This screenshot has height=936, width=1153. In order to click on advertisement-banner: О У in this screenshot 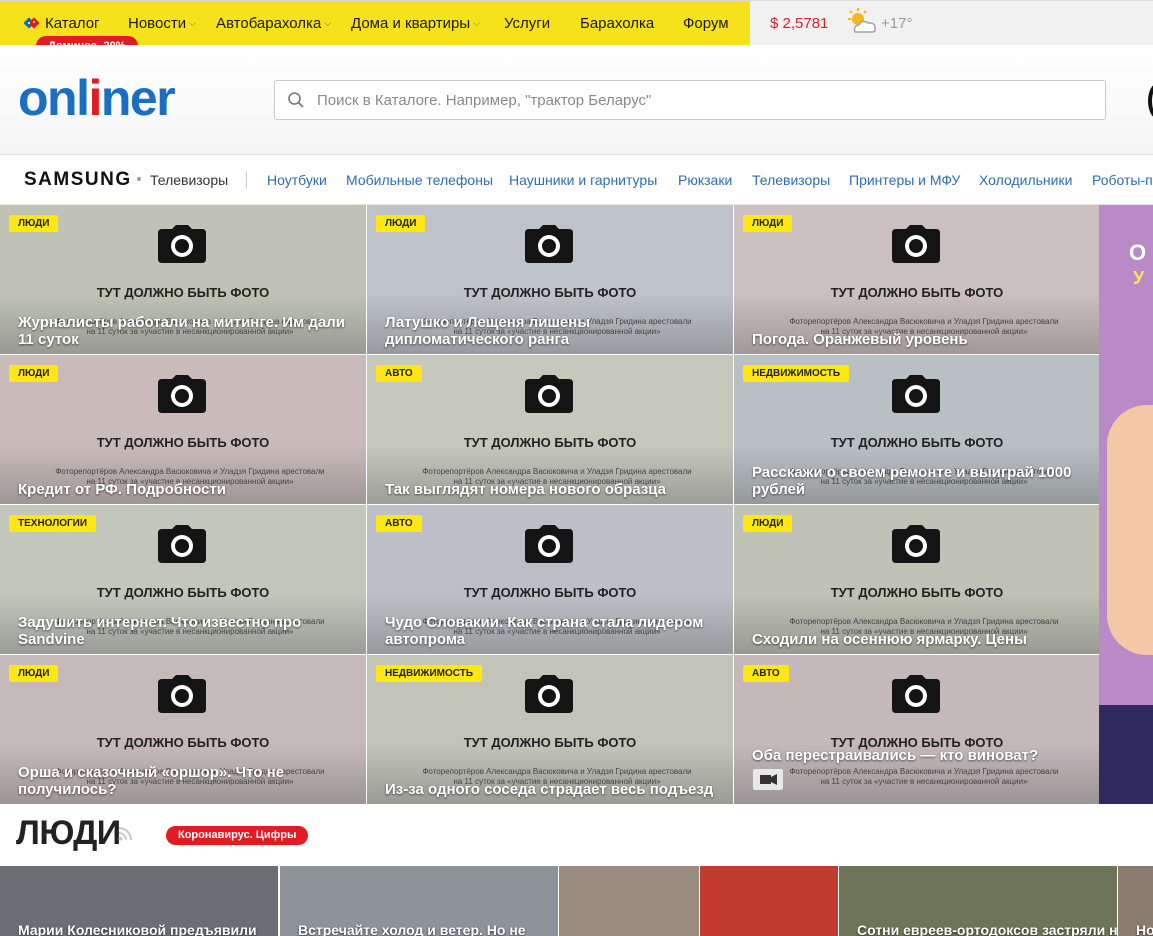, I will do `click(1126, 504)`.